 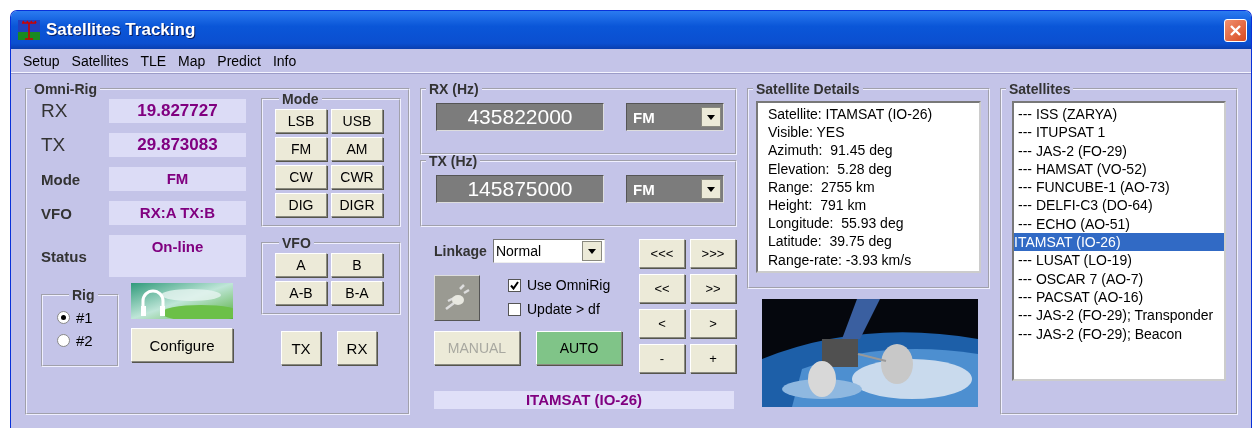 I want to click on menu-item: Map, so click(x=192, y=60).